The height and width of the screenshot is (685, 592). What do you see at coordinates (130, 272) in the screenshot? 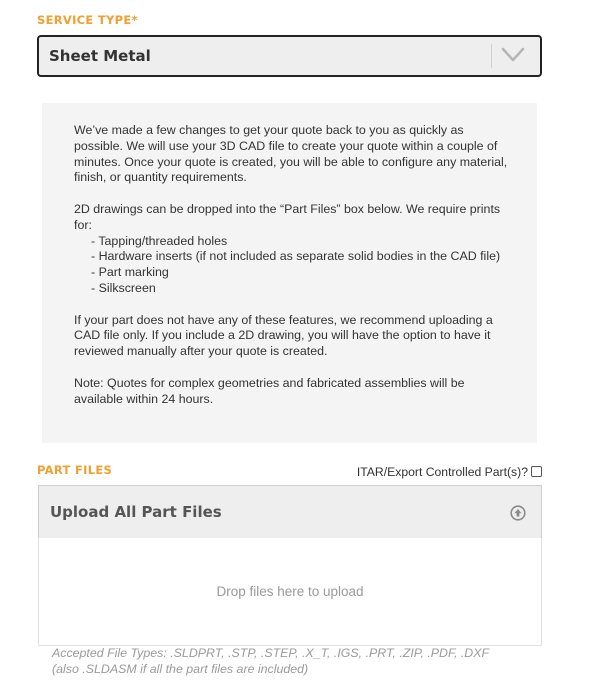
I see `list-item: - Part marking` at bounding box center [130, 272].